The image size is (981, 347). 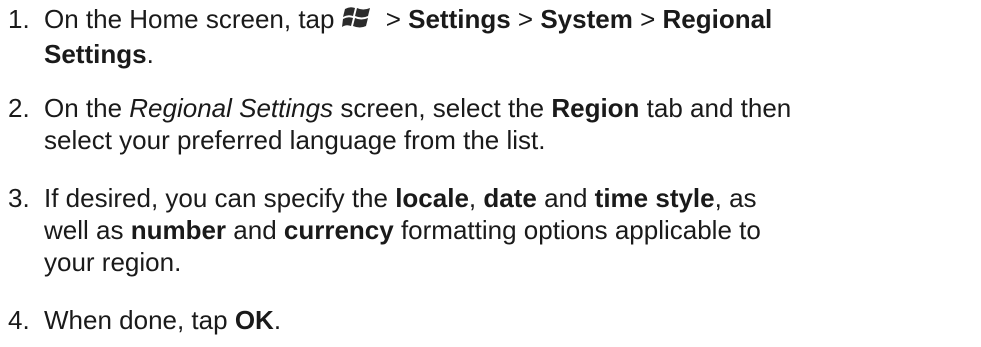 I want to click on step-text-part: If desired, you can specify the, so click(x=220, y=198).